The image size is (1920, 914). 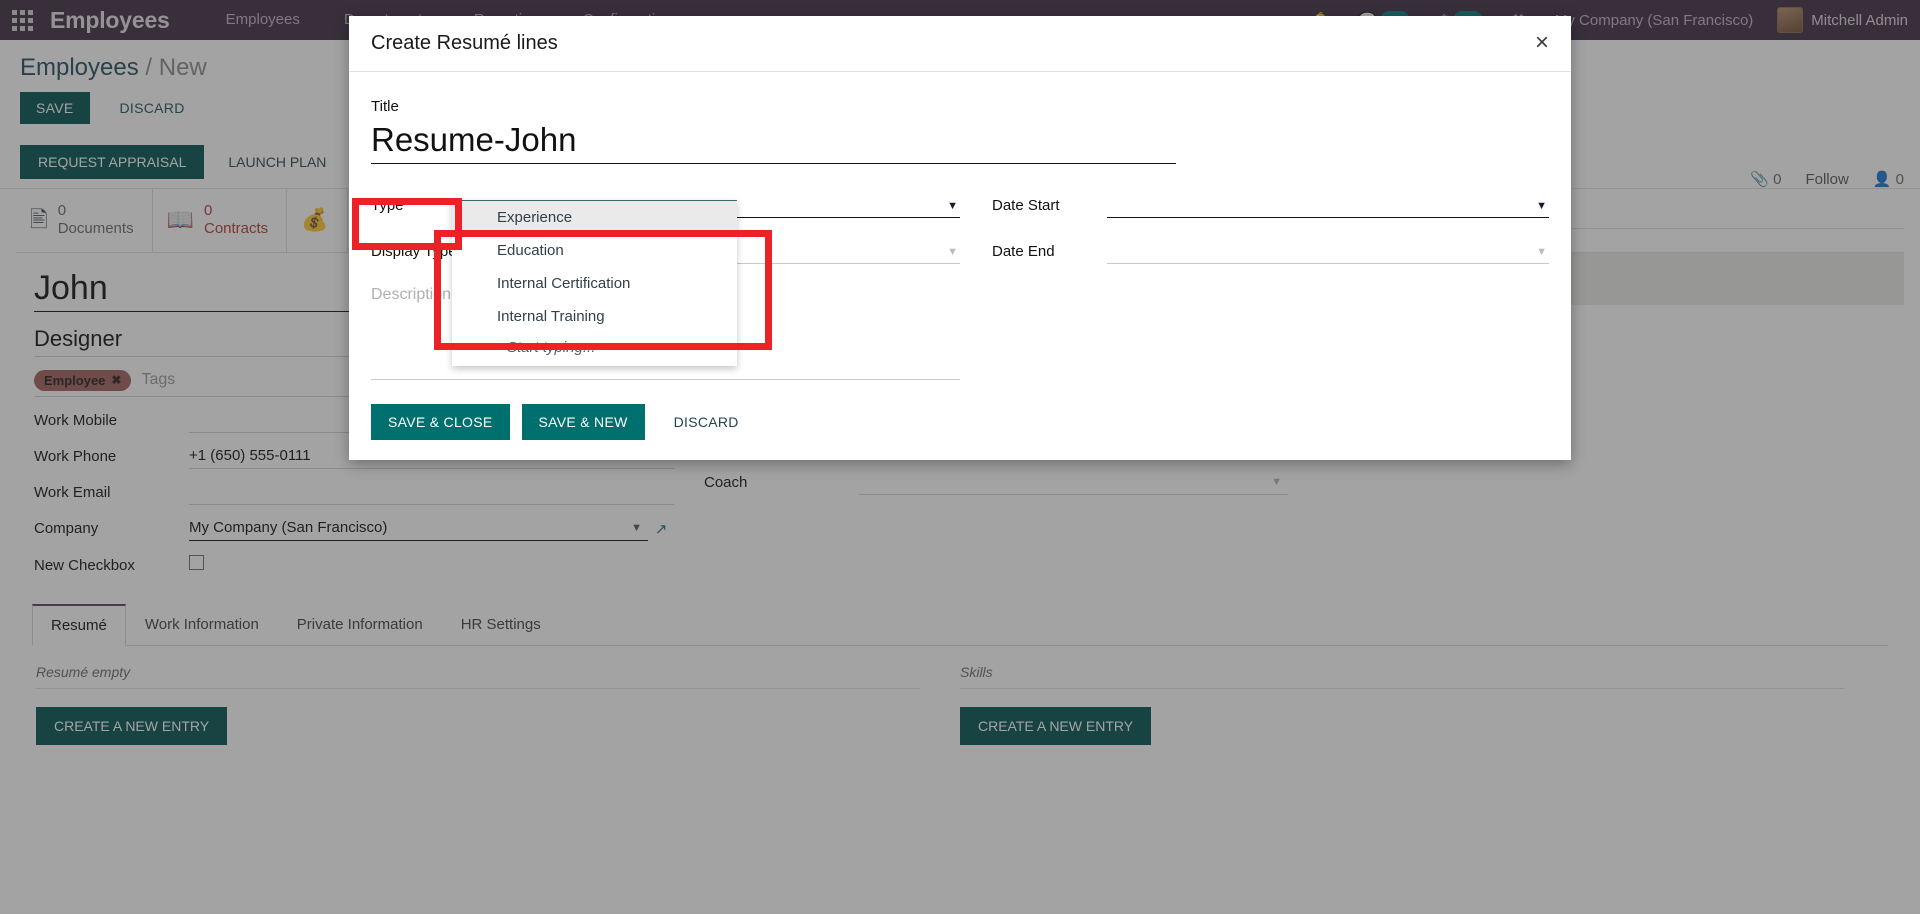 I want to click on dropdown-option-internal-training: Internal Training, so click(x=594, y=316).